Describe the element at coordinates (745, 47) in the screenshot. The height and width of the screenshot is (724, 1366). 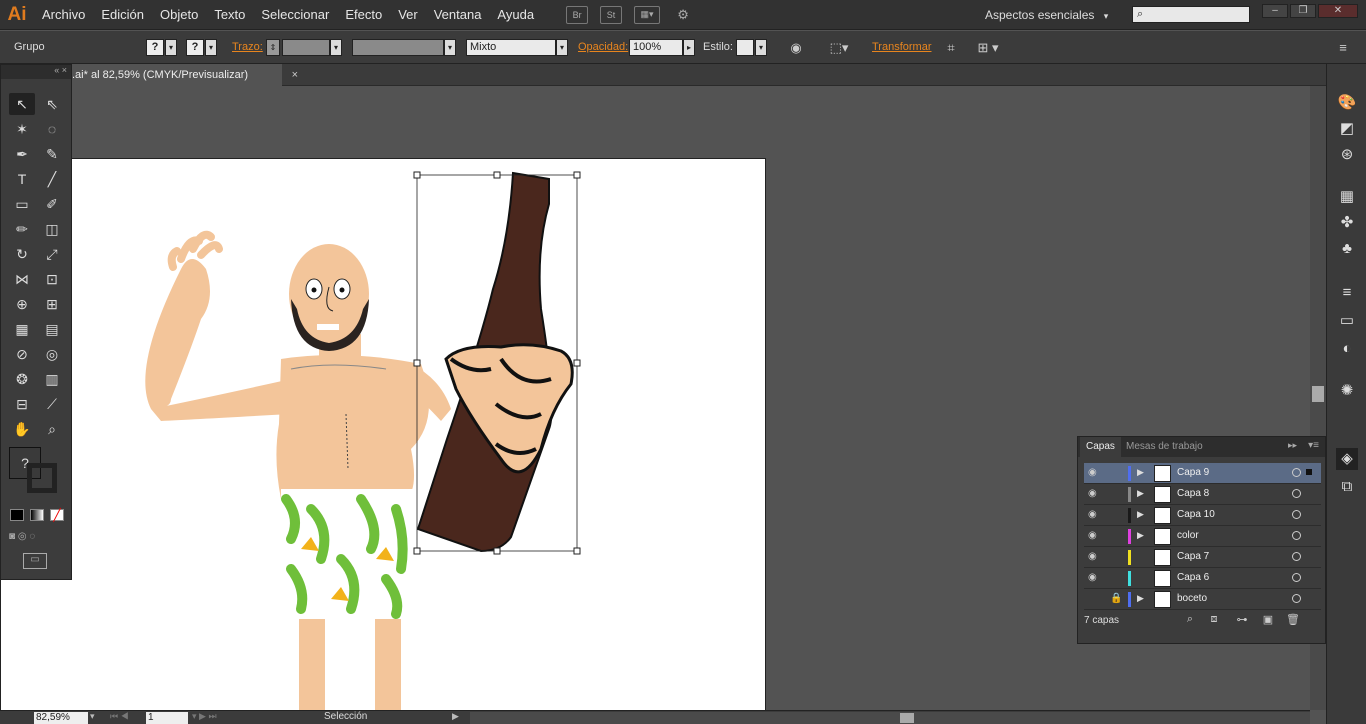
I see `graphic-style-swatch` at that location.